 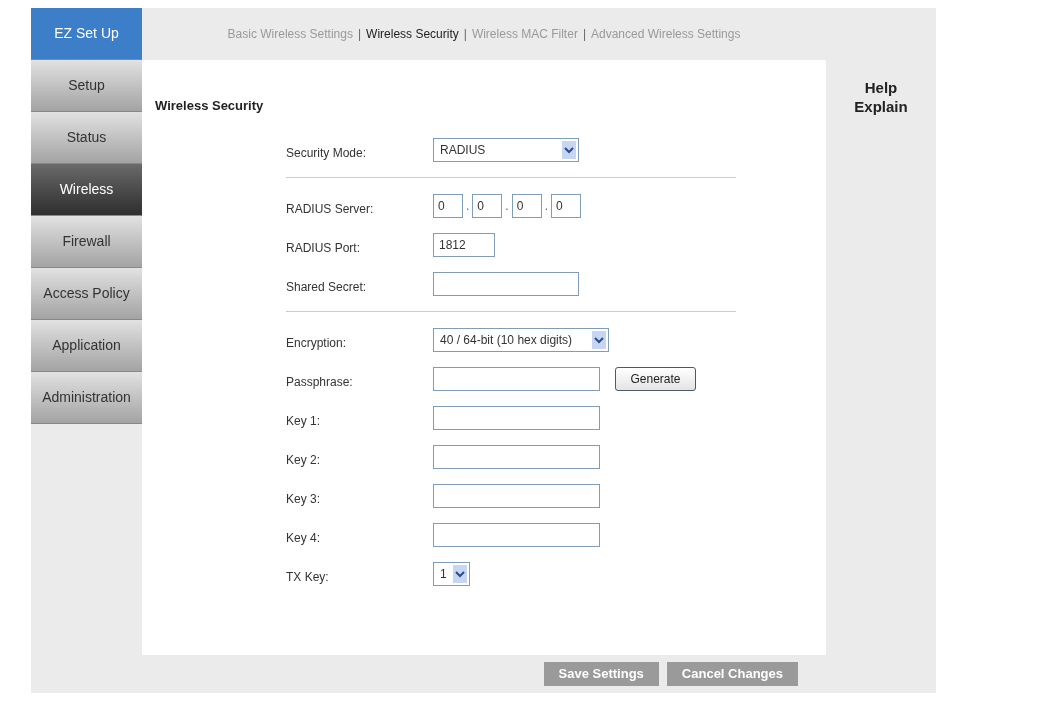 I want to click on tab-link: Wireless Security, so click(x=412, y=34).